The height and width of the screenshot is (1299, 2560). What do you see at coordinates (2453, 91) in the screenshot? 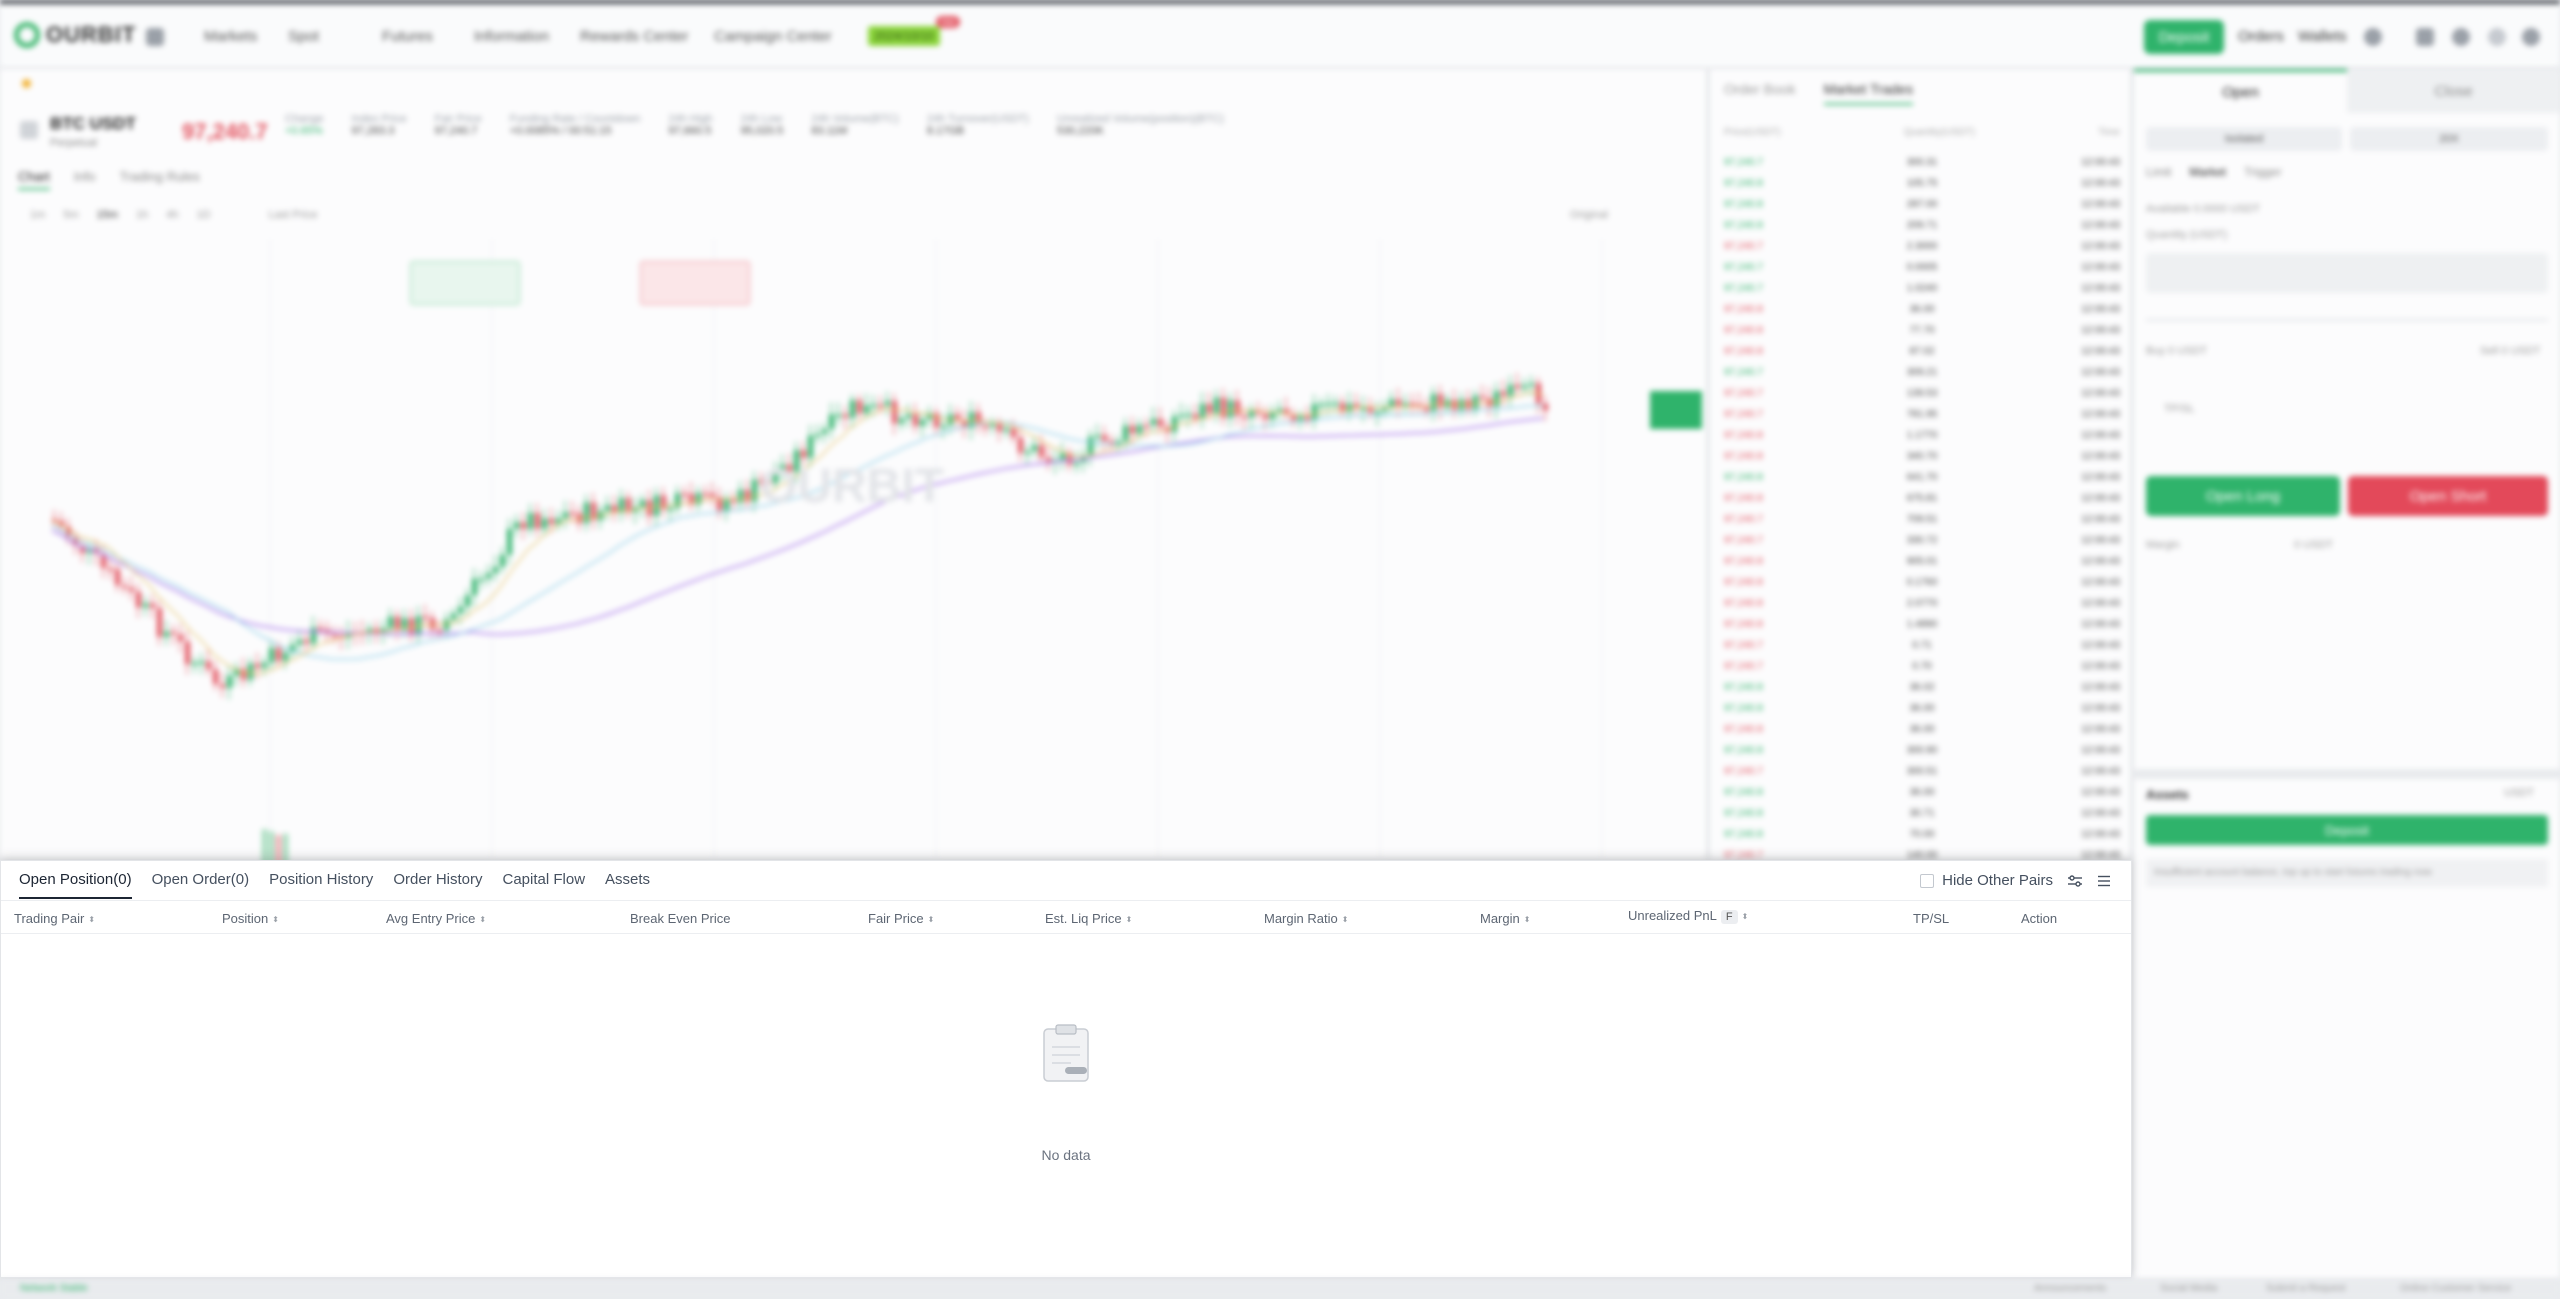
I see `tab-close: Close` at bounding box center [2453, 91].